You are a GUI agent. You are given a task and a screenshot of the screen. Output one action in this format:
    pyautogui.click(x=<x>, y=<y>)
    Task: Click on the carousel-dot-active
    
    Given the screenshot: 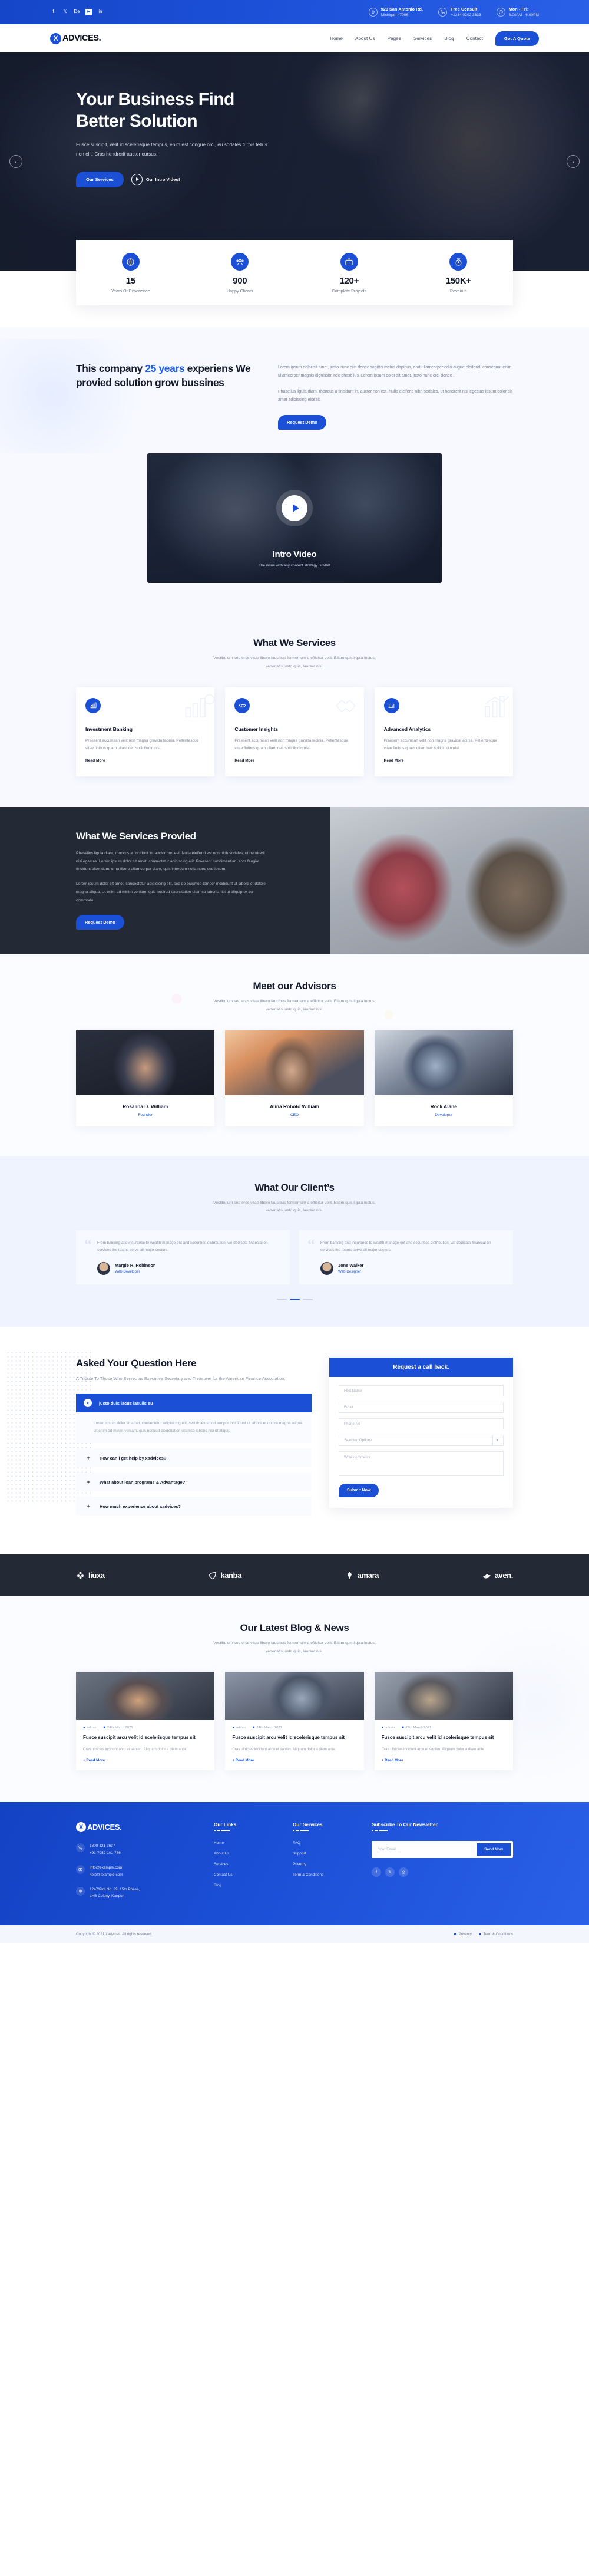 What is the action you would take?
    pyautogui.click(x=294, y=1299)
    